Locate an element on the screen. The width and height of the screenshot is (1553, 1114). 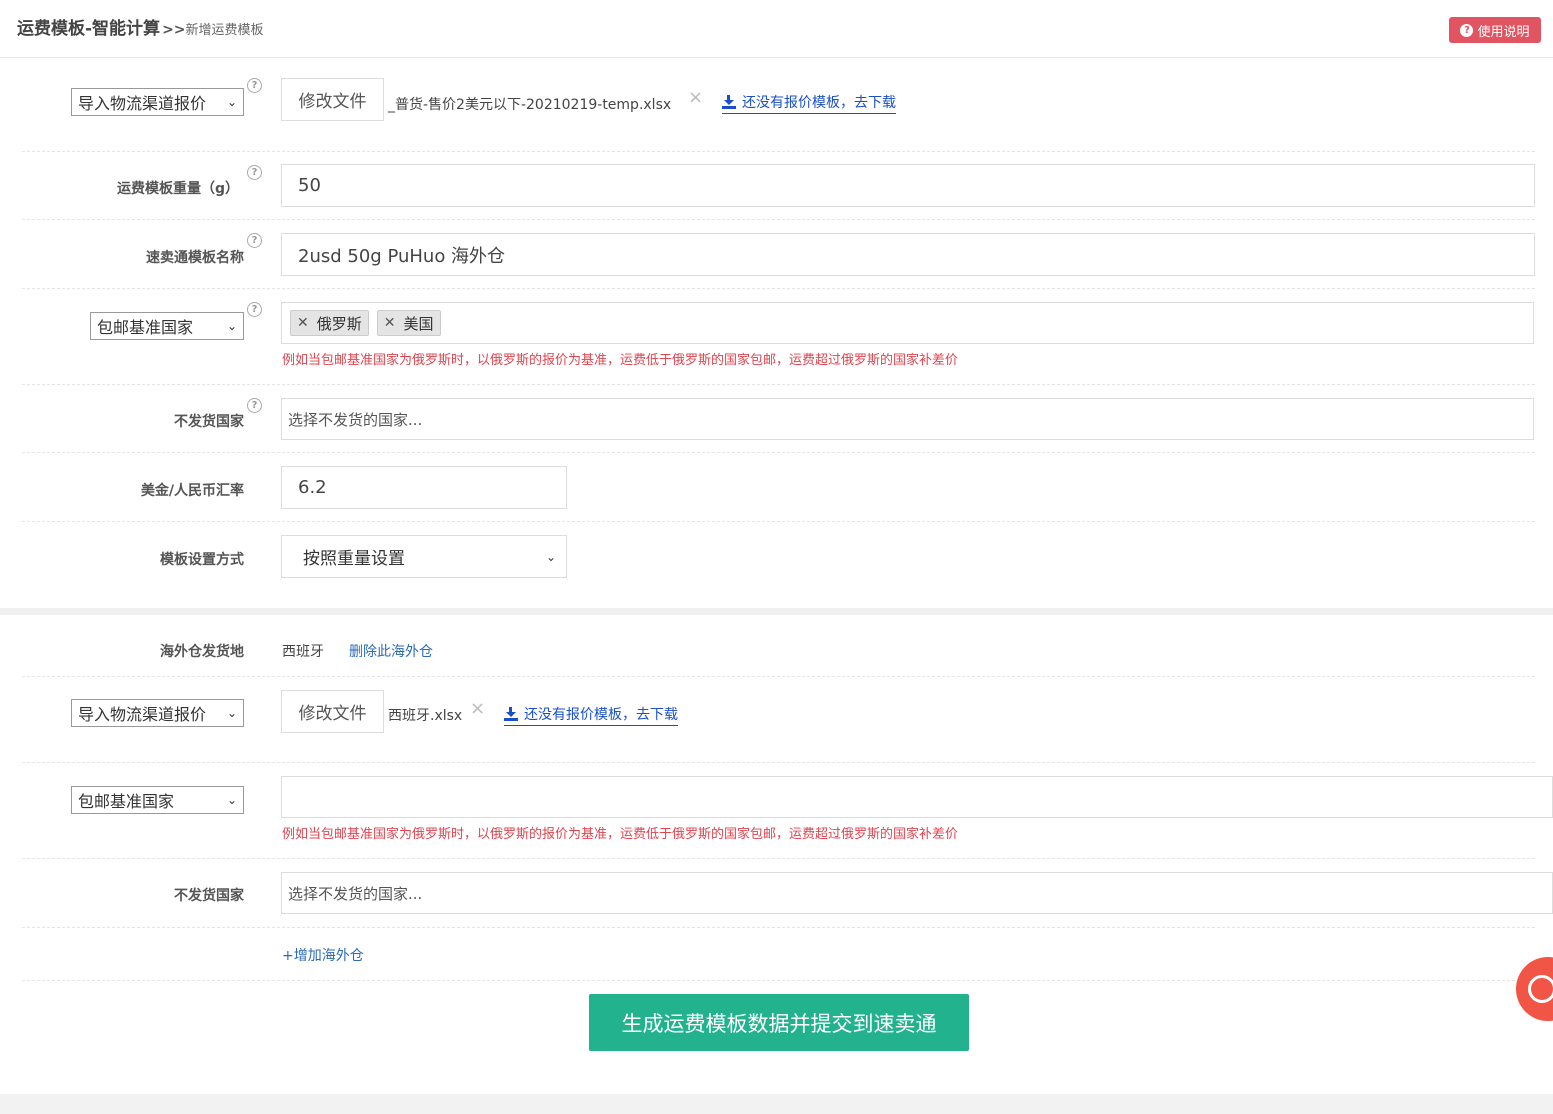
tag-country: ✕ 美国 is located at coordinates (408, 323).